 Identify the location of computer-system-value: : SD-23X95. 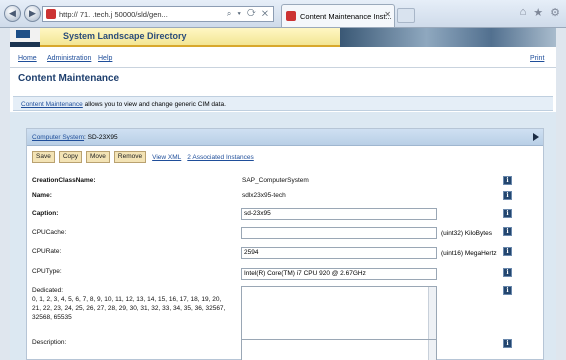
(101, 137).